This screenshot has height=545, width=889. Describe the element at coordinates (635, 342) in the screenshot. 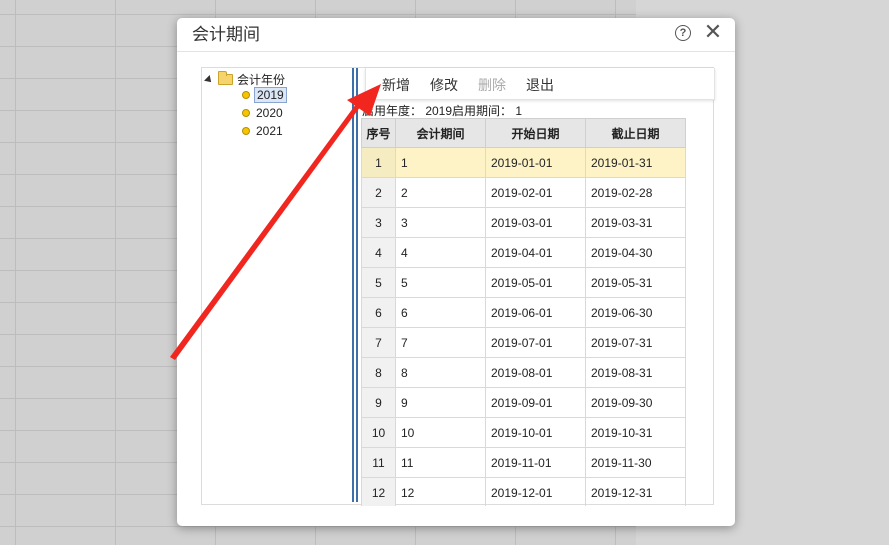

I see `cell-end-date: 2019-07-31` at that location.